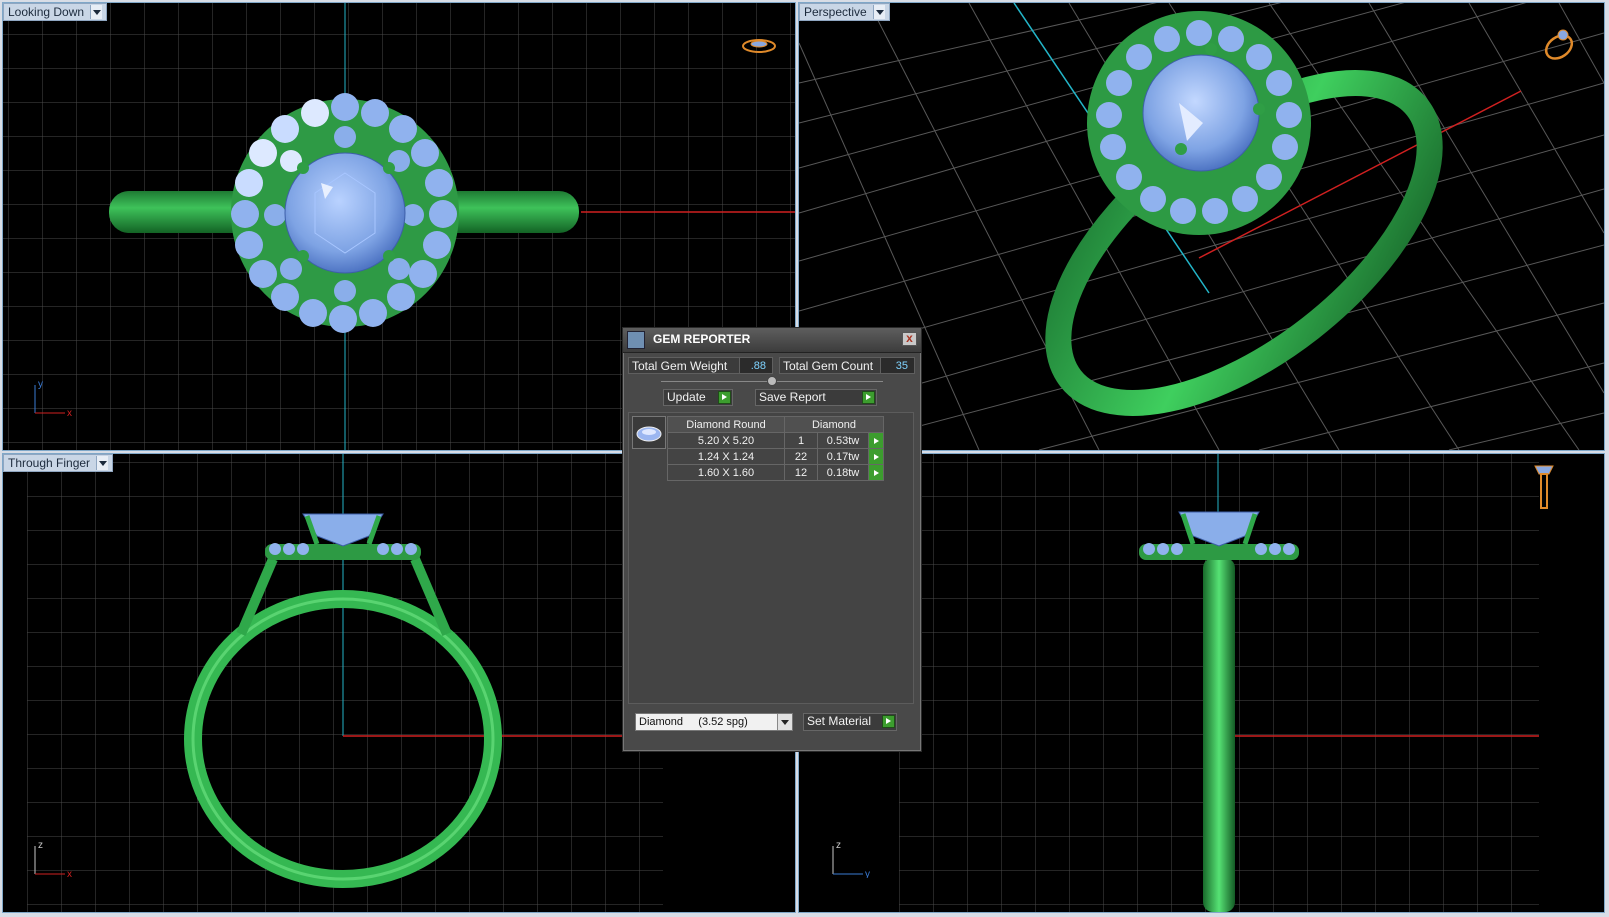  I want to click on axis-indicator-zy: z y, so click(851, 859).